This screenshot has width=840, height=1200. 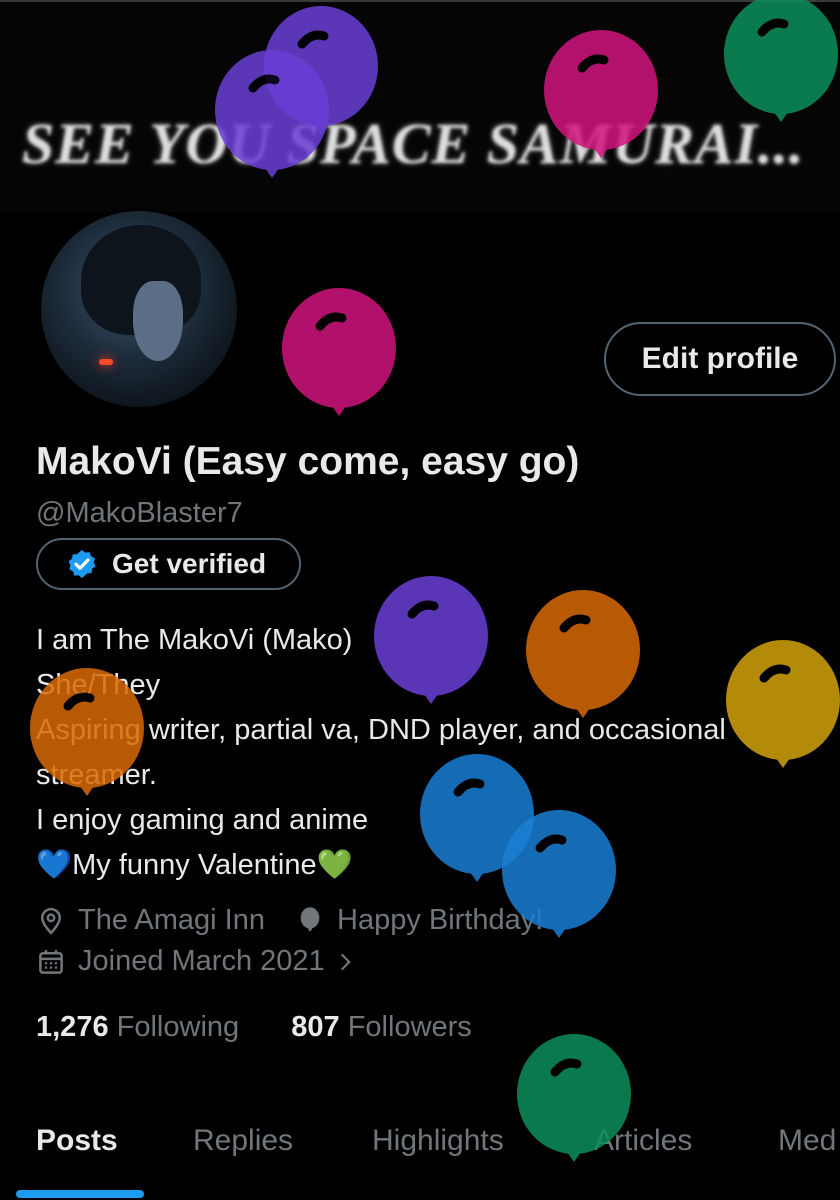 I want to click on joined-row: Joined March 2021, so click(x=202, y=961).